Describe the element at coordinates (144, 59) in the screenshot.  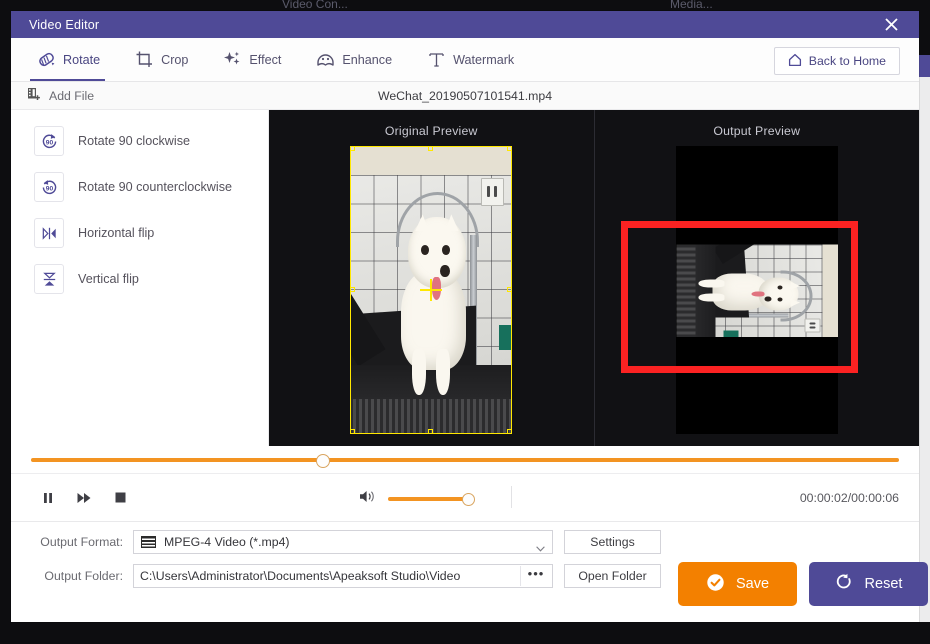
I see `crop-icon` at that location.